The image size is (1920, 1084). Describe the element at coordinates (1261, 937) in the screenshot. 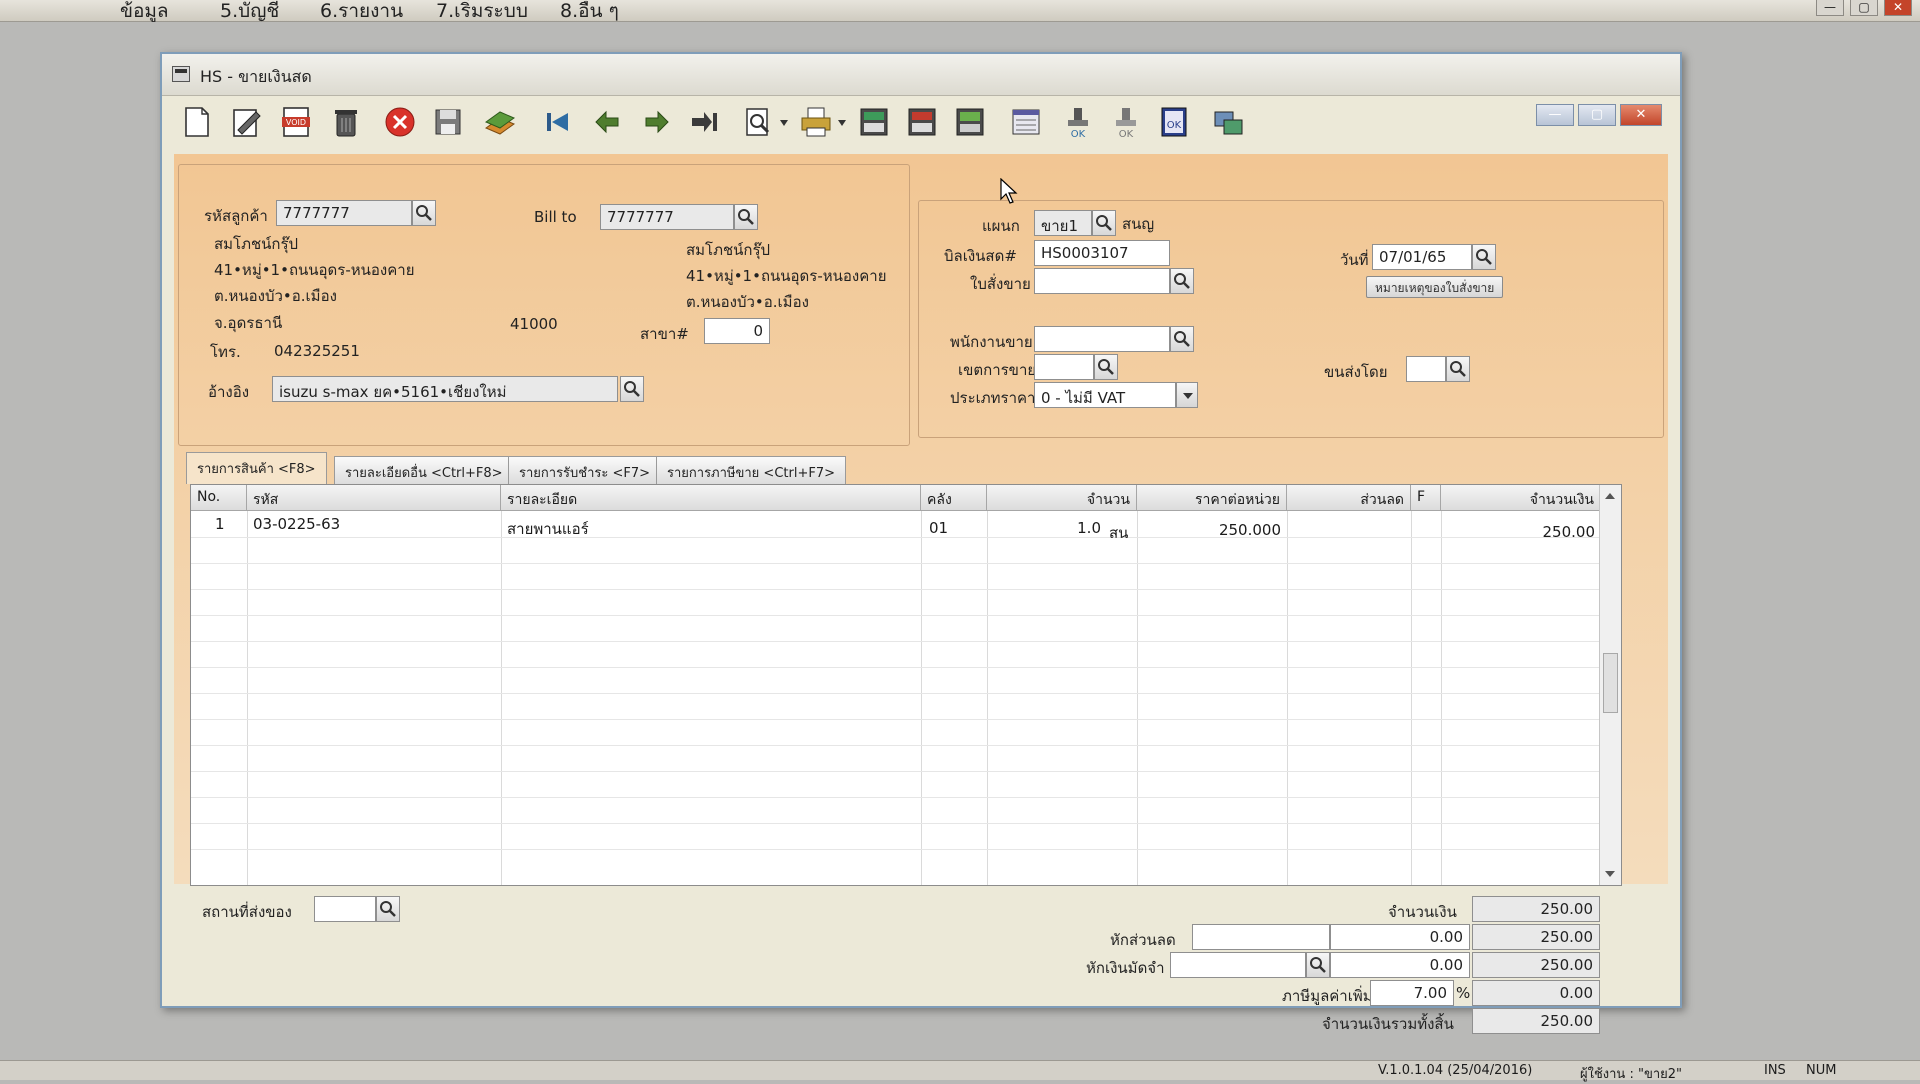

I see `discount-code-input` at that location.